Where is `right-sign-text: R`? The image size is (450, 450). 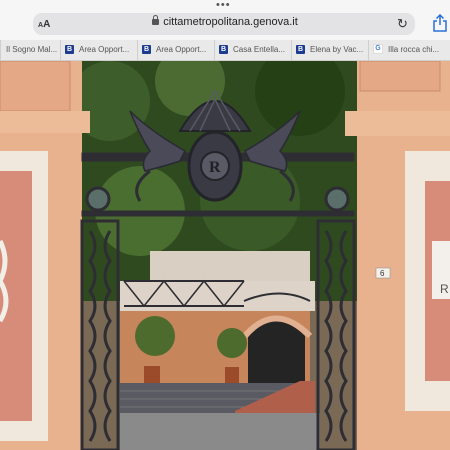
right-sign-text: R is located at coordinates (444, 289).